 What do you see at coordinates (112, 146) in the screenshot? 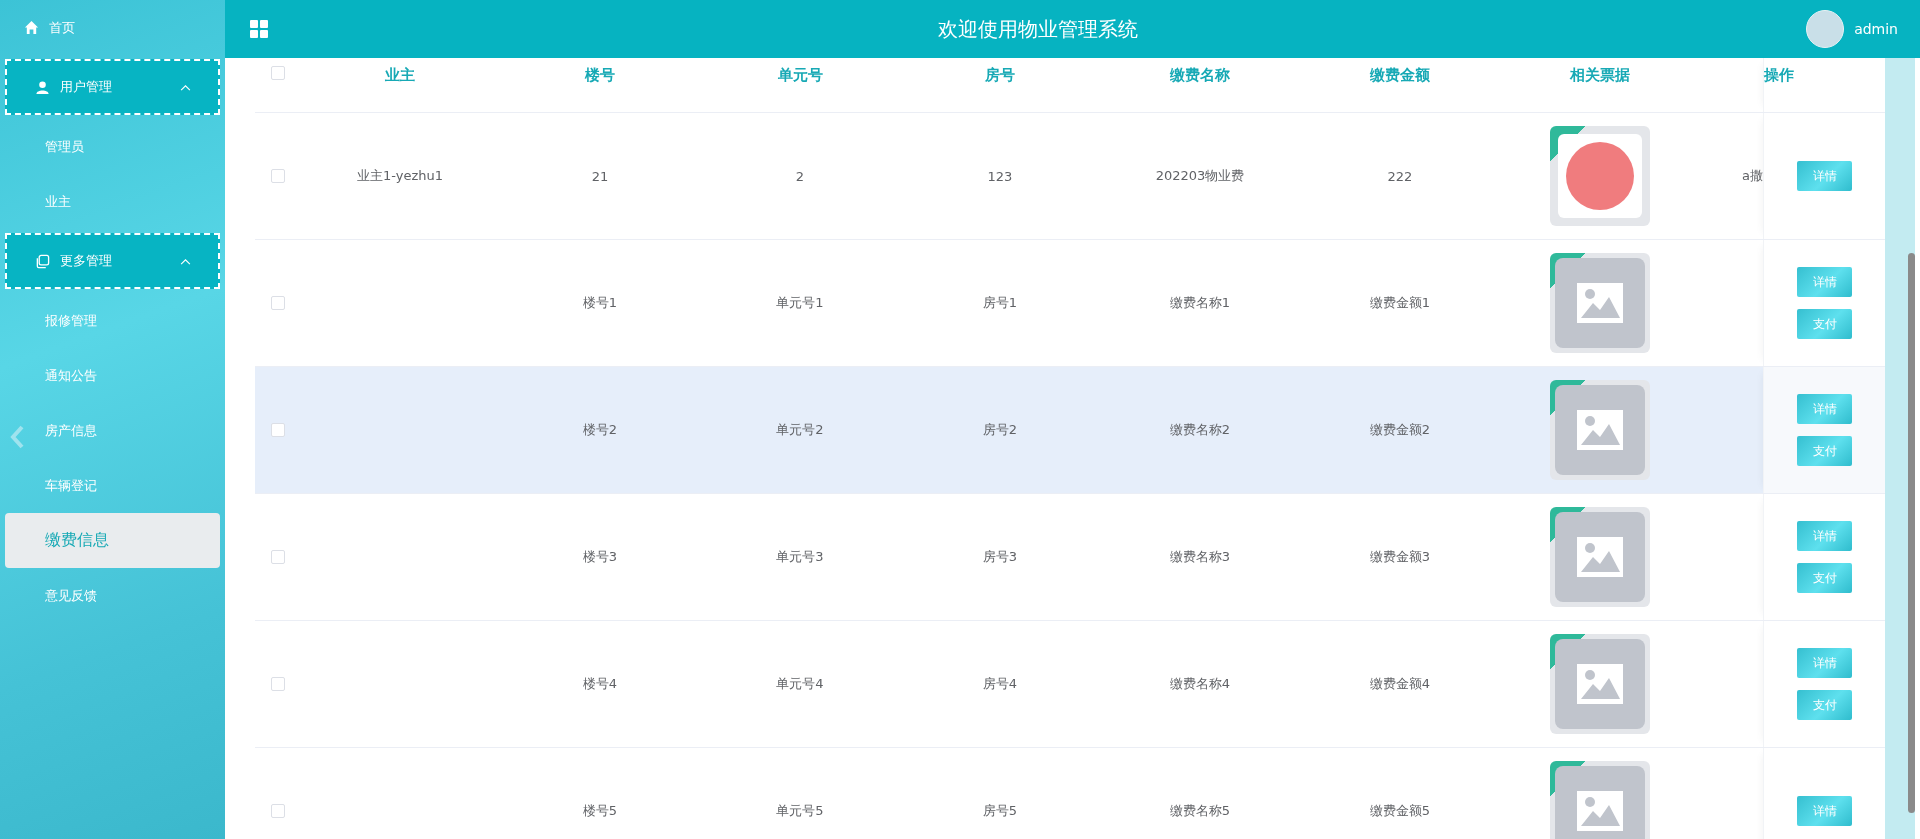
I see `submenu-item: 管理员` at bounding box center [112, 146].